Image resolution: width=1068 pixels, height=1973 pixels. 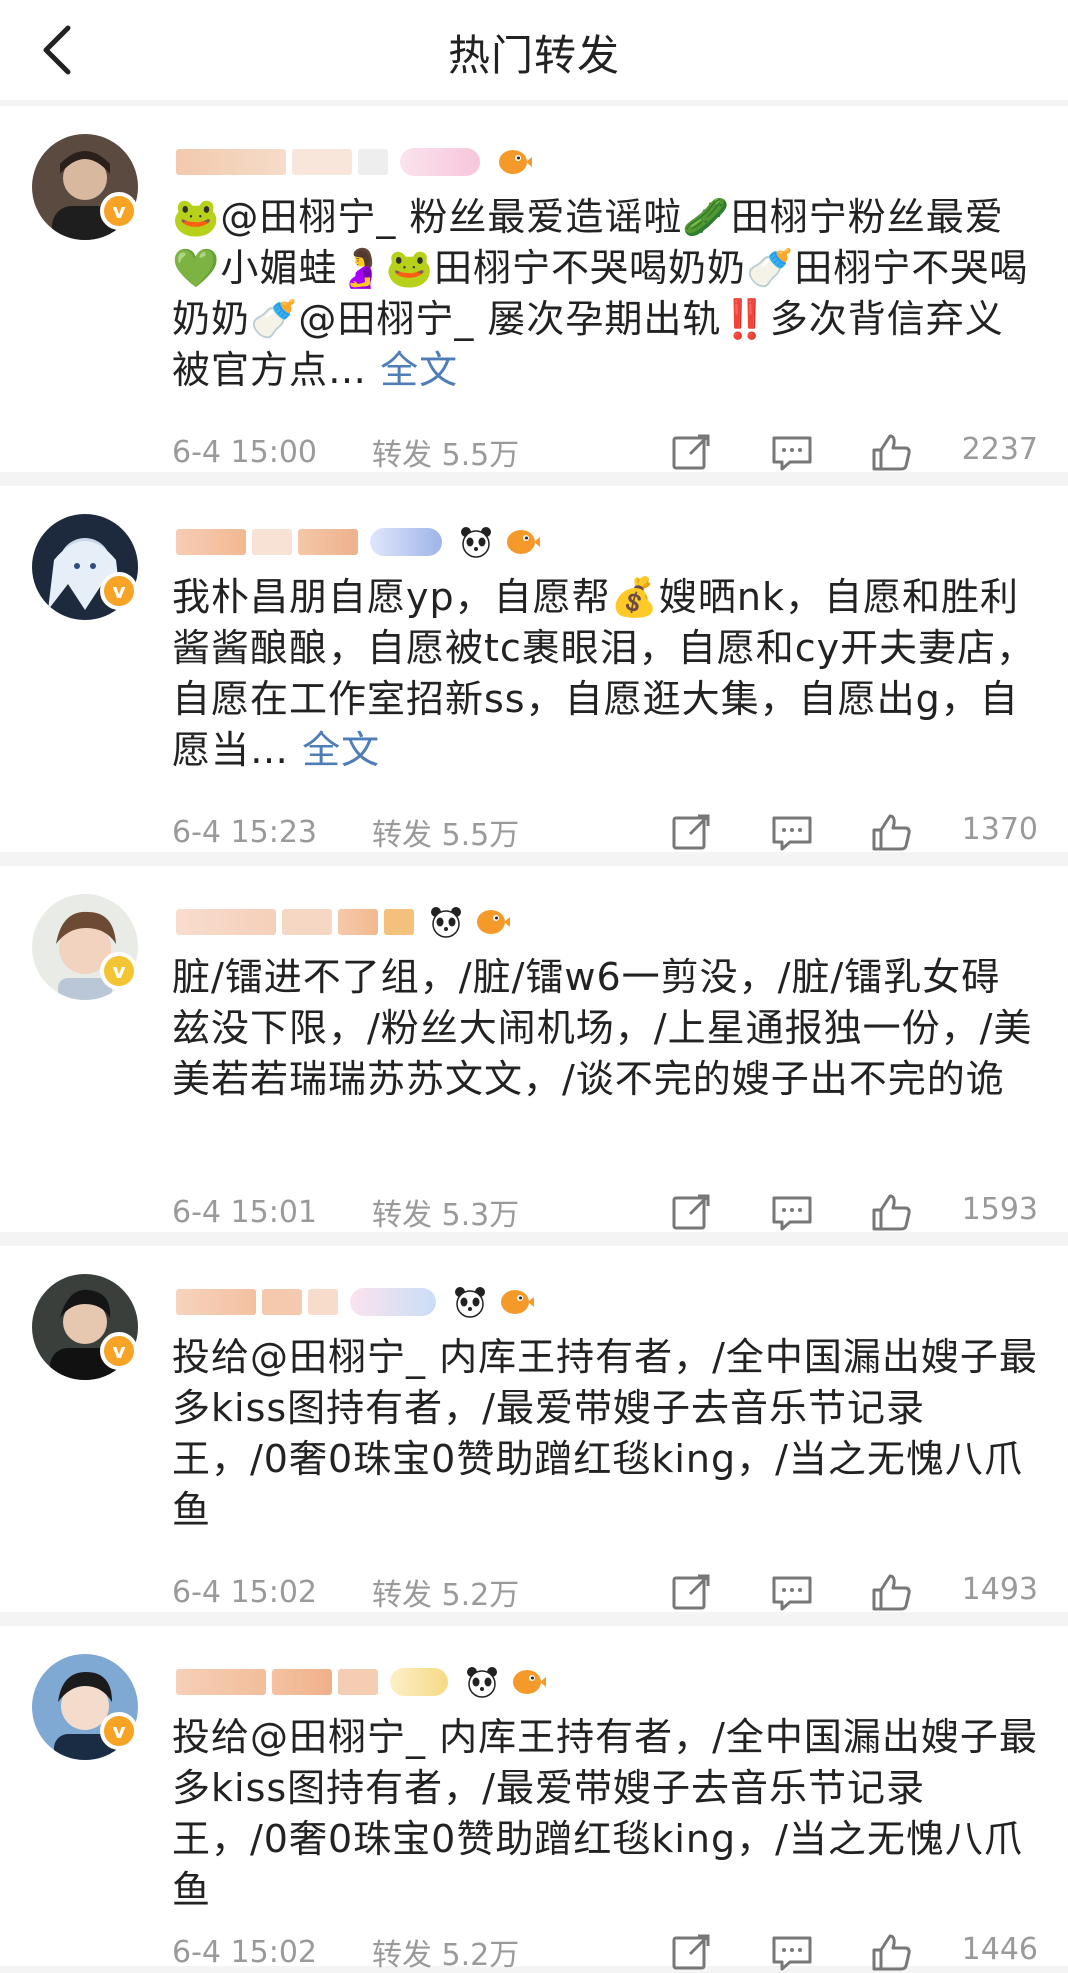 What do you see at coordinates (999, 829) in the screenshot?
I see `like-count: 1370` at bounding box center [999, 829].